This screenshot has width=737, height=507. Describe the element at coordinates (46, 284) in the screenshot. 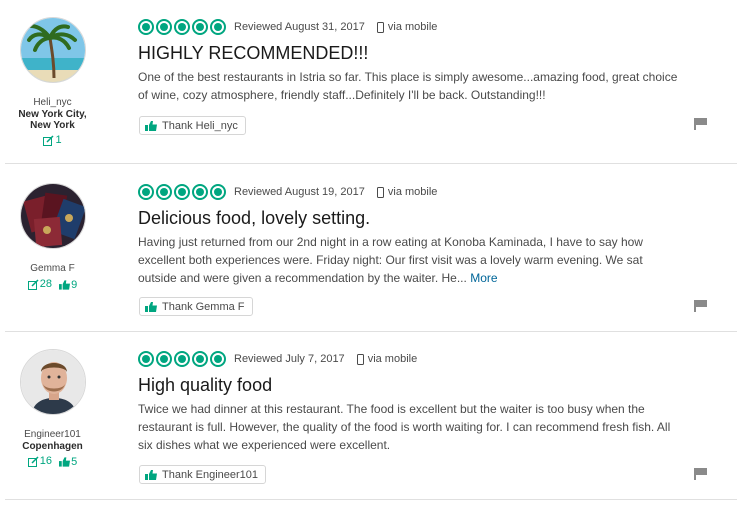

I see `review-count: 28` at that location.